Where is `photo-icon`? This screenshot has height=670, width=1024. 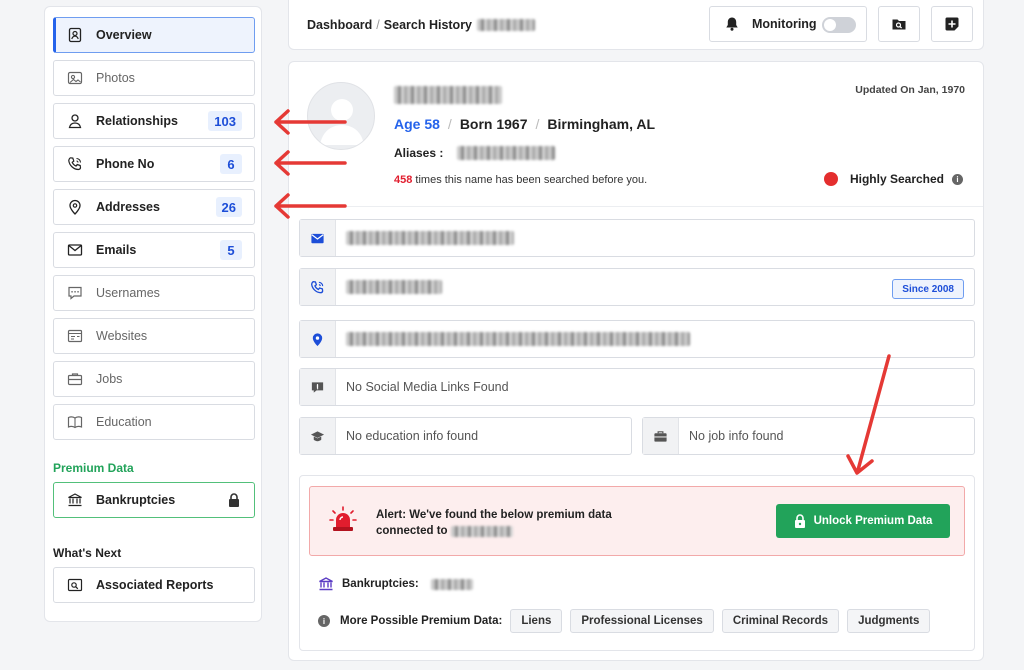
photo-icon is located at coordinates (75, 78).